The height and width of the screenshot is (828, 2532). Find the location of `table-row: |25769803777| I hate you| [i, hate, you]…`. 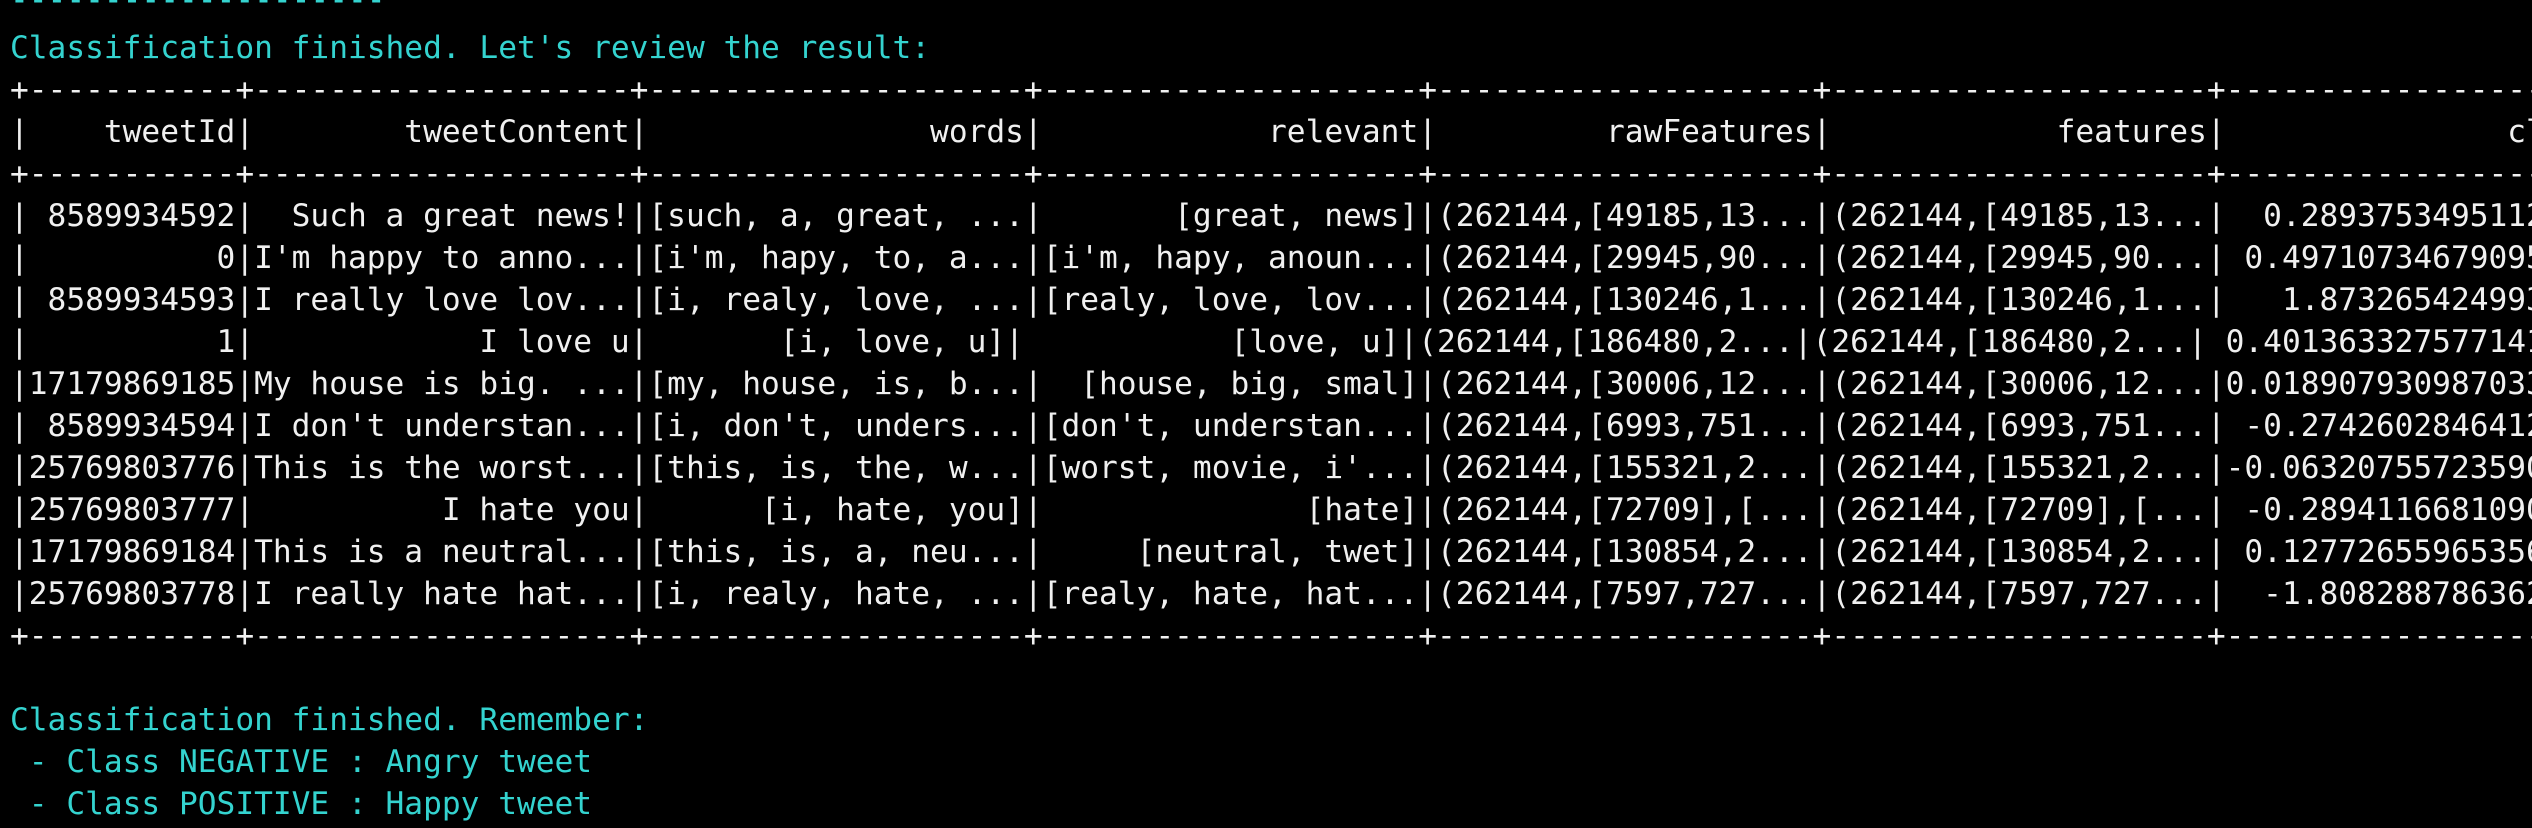

table-row: |25769803777| I hate you| [i, hate, you]… is located at coordinates (1271, 510).